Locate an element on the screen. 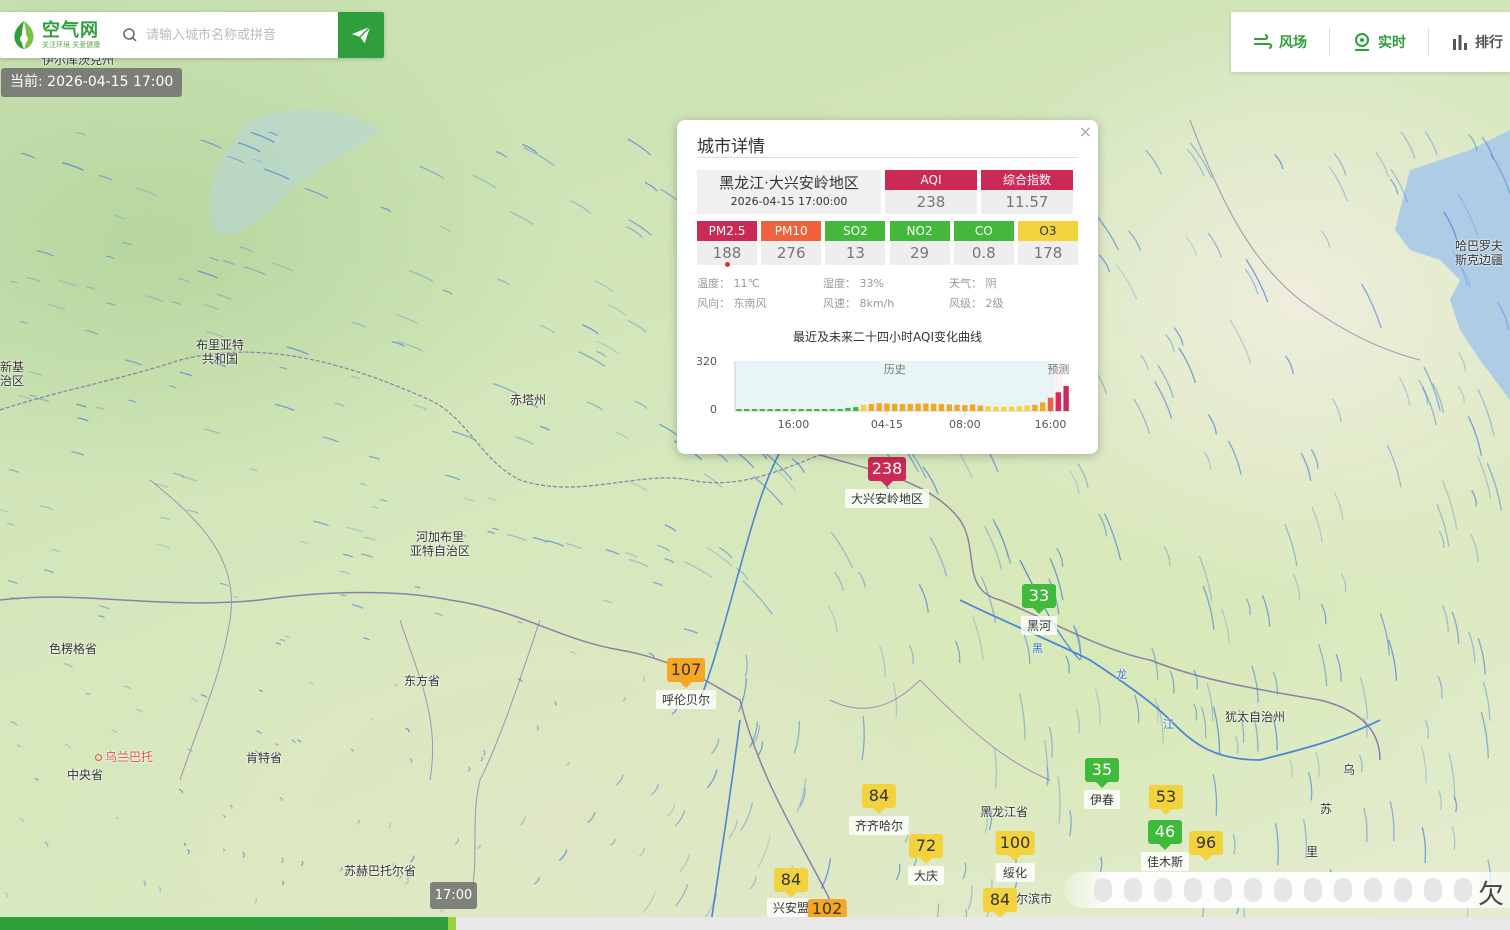 This screenshot has width=1510, height=930. city-info-box: 黑龙江·大兴安岭地区 2026-04-15 17:00:00 is located at coordinates (789, 192).